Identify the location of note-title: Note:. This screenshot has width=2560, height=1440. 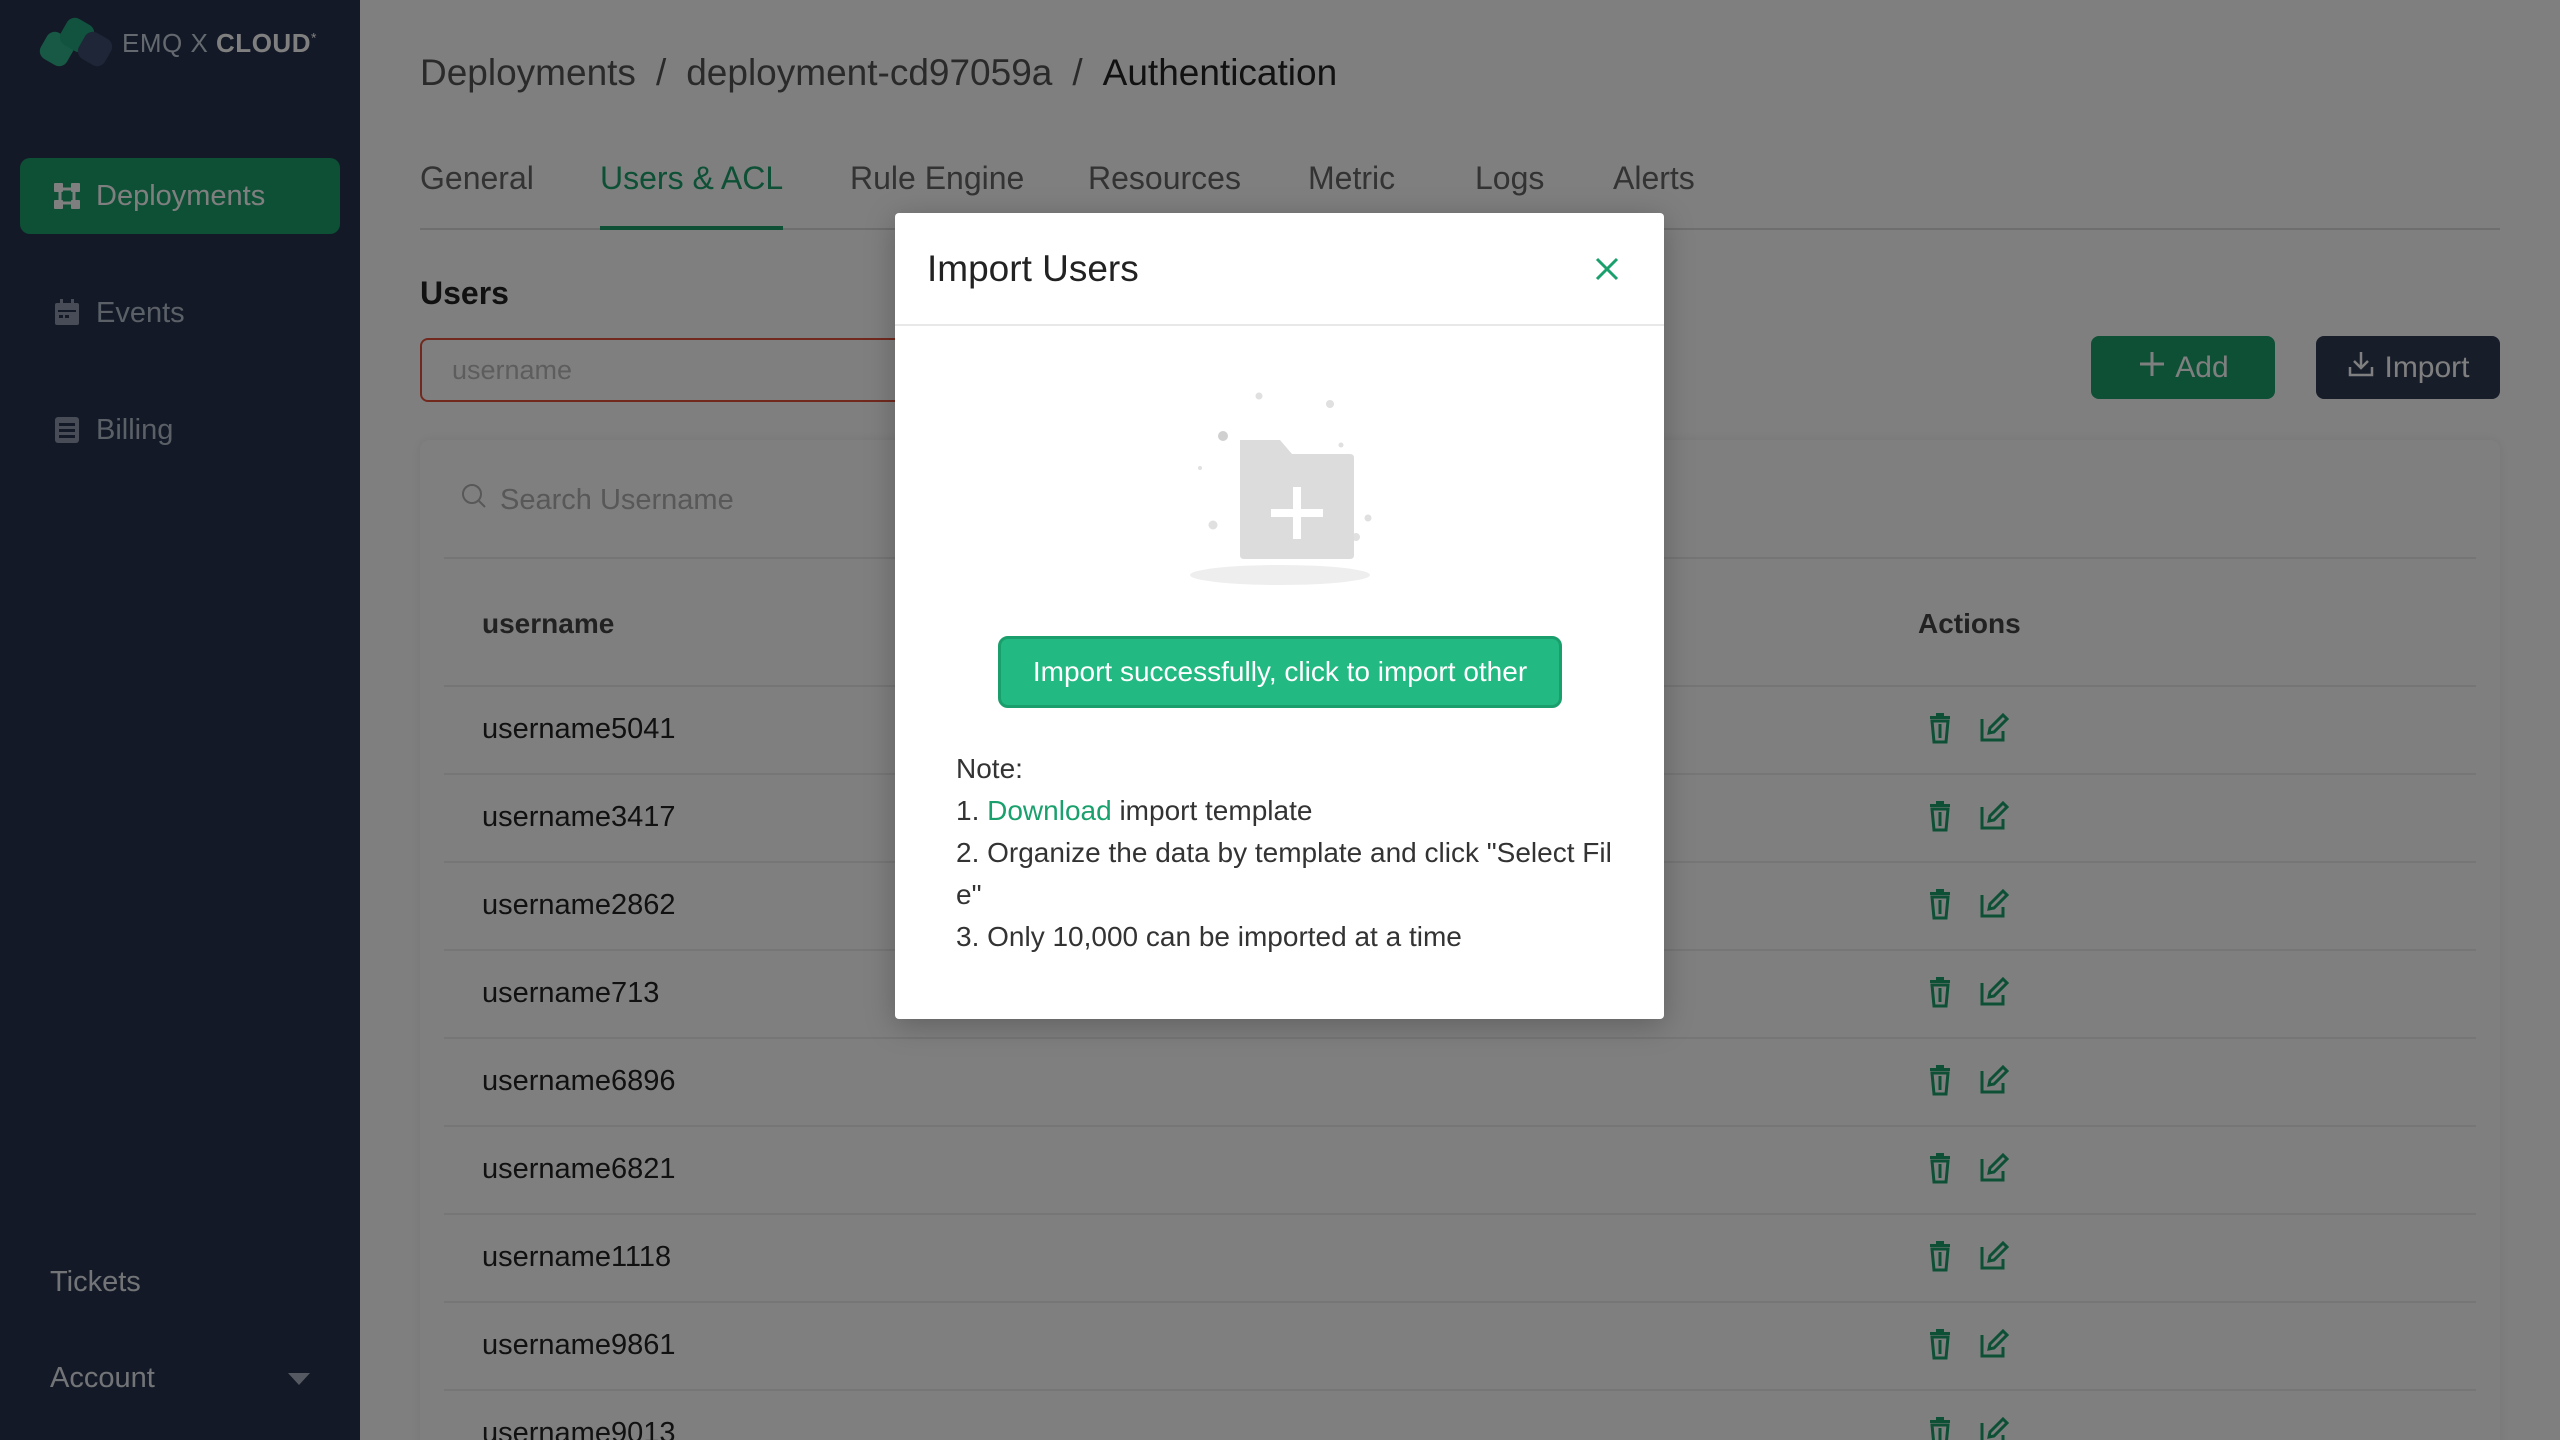
(989, 768).